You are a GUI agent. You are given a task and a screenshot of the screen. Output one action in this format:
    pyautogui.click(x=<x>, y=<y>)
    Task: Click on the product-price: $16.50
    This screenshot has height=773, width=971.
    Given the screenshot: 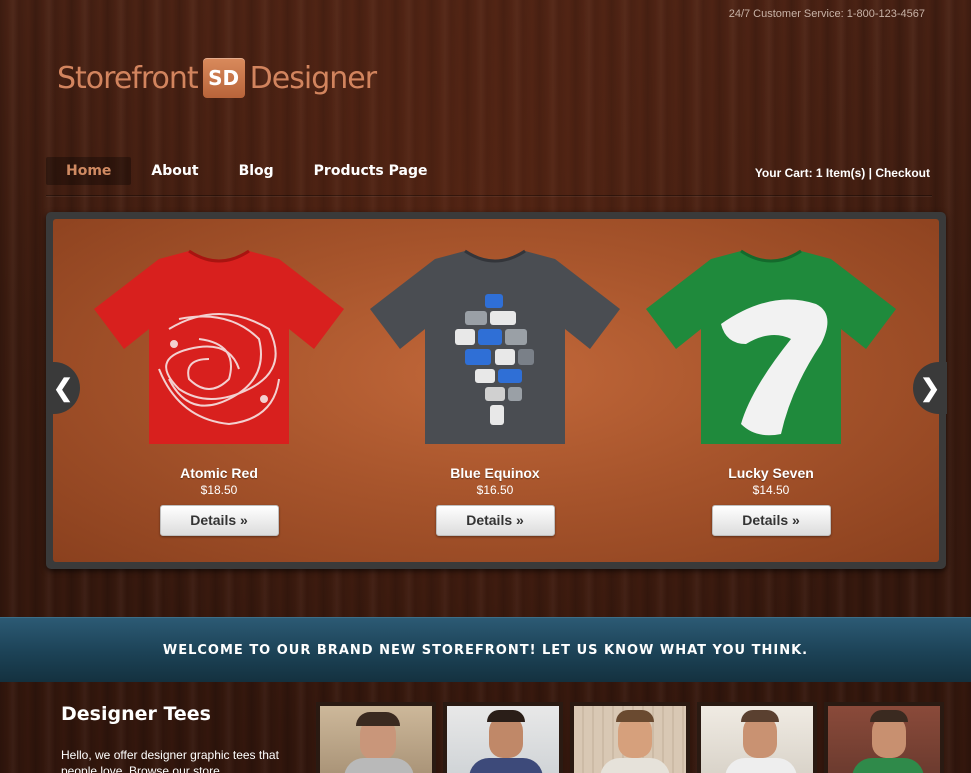 What is the action you would take?
    pyautogui.click(x=495, y=490)
    